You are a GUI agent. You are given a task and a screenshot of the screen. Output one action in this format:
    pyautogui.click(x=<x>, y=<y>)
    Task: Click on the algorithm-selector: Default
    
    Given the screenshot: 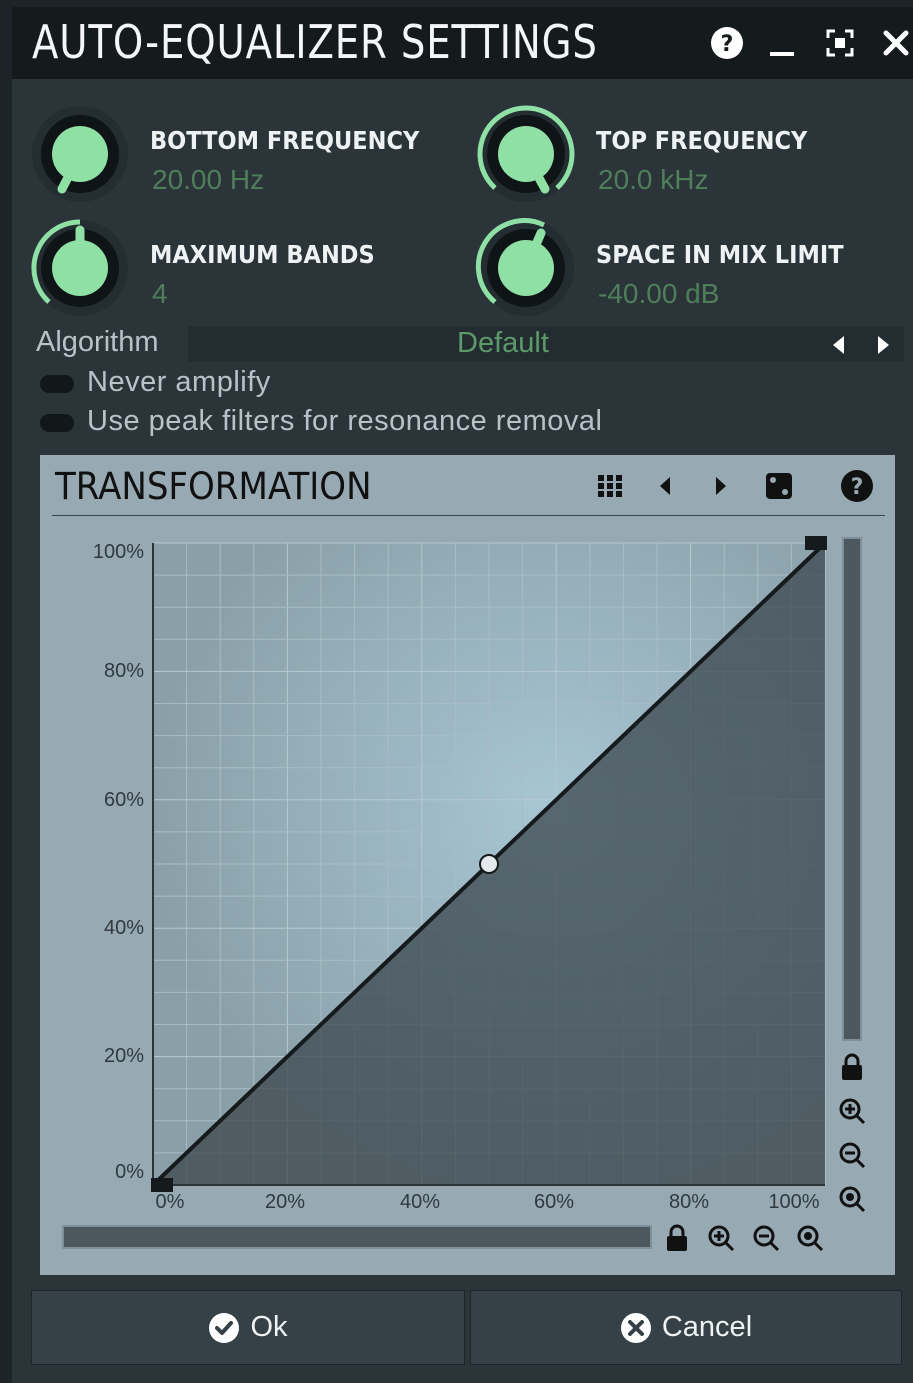 What is the action you would take?
    pyautogui.click(x=546, y=344)
    